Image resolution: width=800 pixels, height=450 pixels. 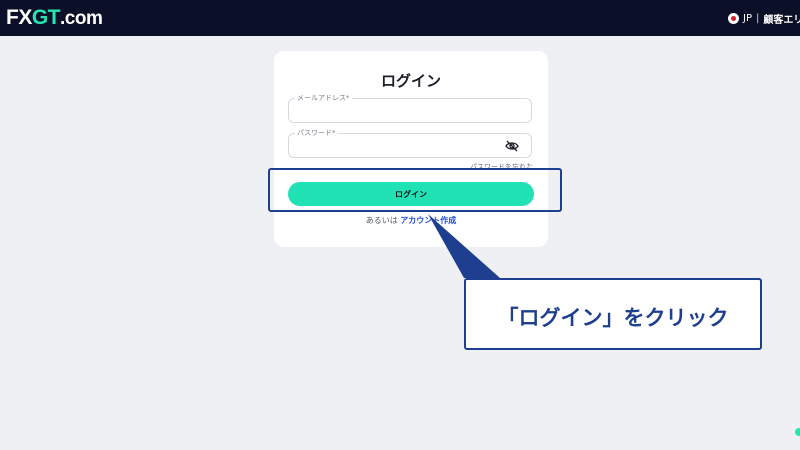 What do you see at coordinates (81, 18) in the screenshot?
I see `logo-dotcom: .com` at bounding box center [81, 18].